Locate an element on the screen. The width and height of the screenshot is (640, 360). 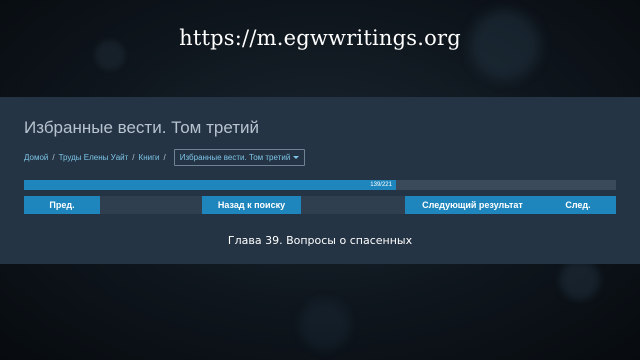
reading-progress-bar: 139/221 is located at coordinates (320, 185).